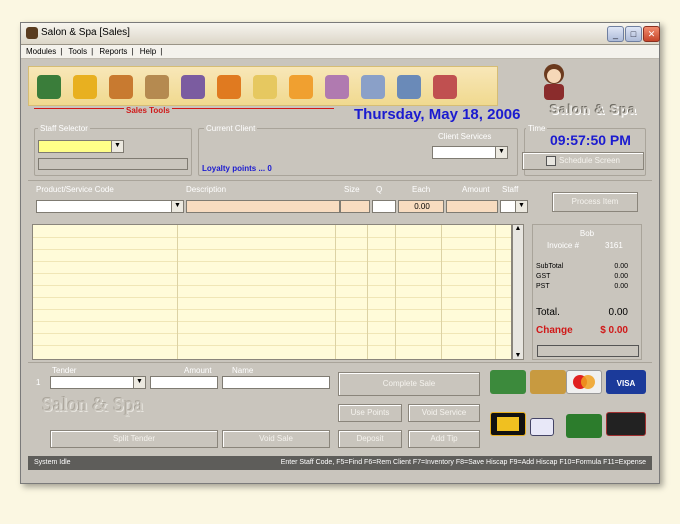 The image size is (680, 524). I want to click on visa-icon: VISA, so click(626, 382).